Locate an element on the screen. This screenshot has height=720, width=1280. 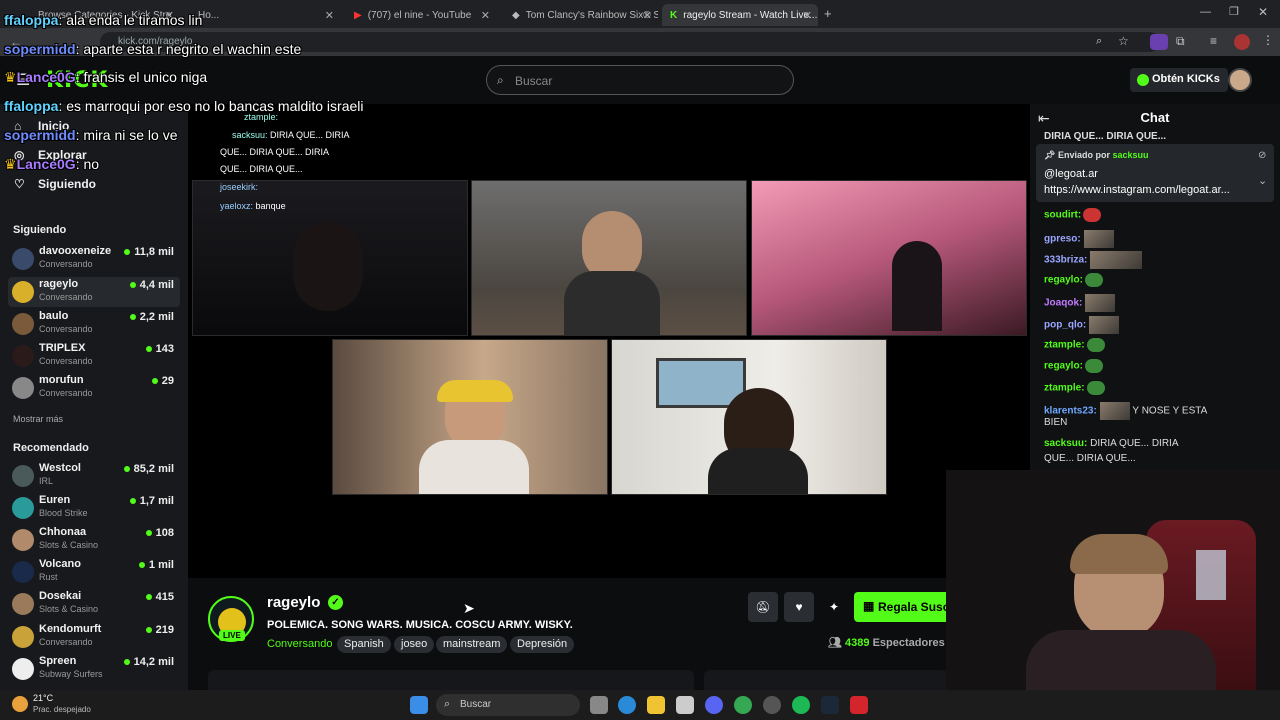
sparkle-button: ✦ is located at coordinates (834, 607).